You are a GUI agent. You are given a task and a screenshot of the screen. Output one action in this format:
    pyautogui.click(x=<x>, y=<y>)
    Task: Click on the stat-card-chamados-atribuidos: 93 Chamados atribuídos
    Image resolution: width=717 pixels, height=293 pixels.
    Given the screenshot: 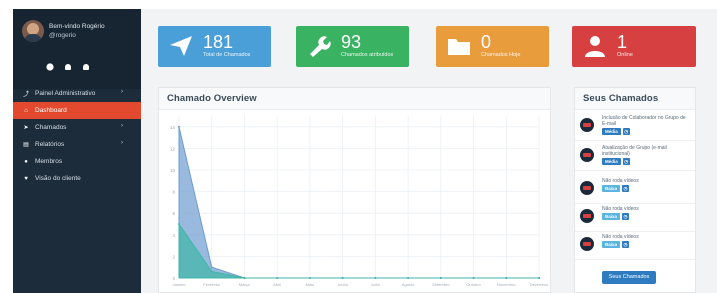 What is the action you would take?
    pyautogui.click(x=352, y=46)
    